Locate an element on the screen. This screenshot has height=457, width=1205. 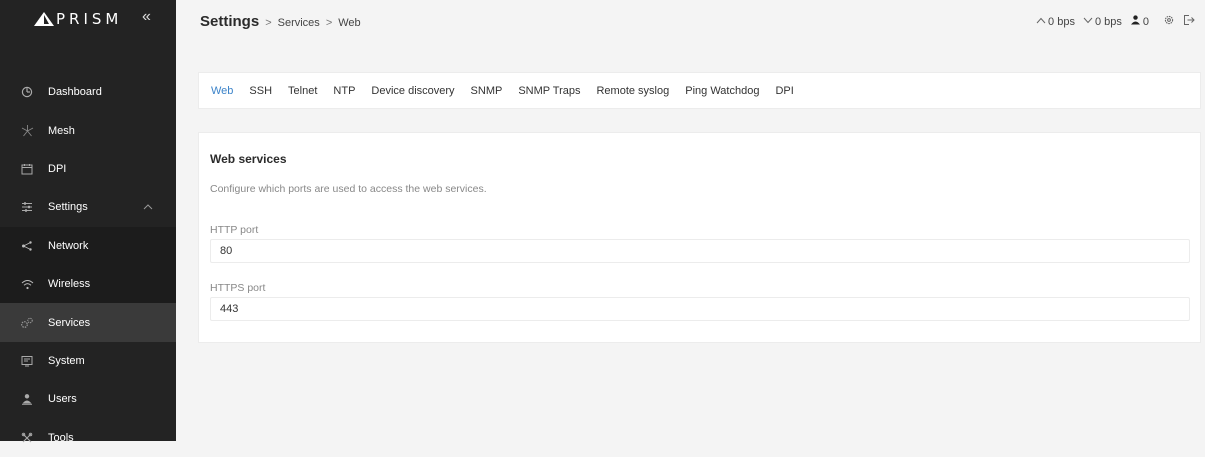
sidebar-item-label: Users is located at coordinates (62, 399).